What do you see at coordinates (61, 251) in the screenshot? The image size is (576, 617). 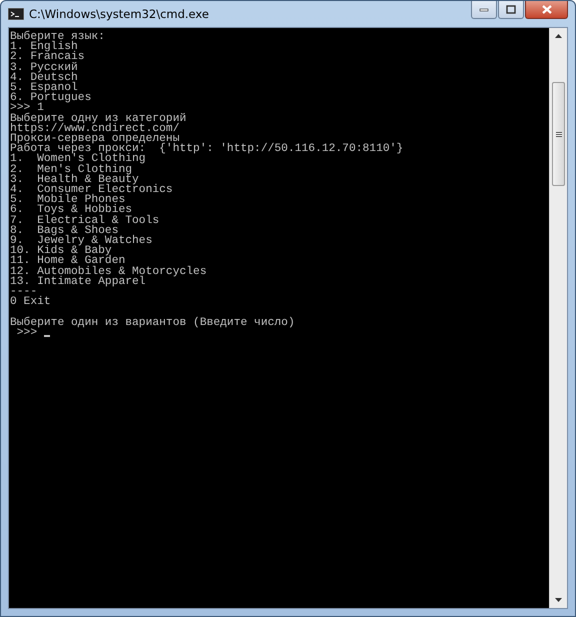 I see `console-line: 10. Kids & Baby` at bounding box center [61, 251].